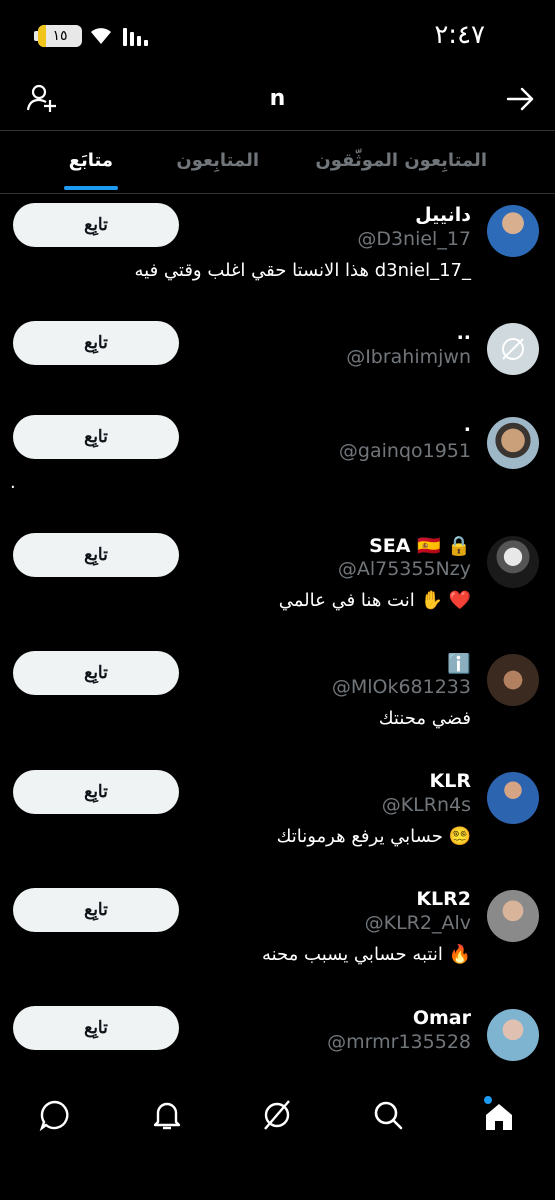 The height and width of the screenshot is (1200, 555). I want to click on wifi-icon, so click(101, 36).